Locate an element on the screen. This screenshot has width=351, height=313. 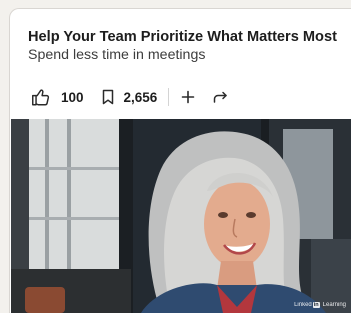
bookmark-icon is located at coordinates (108, 97).